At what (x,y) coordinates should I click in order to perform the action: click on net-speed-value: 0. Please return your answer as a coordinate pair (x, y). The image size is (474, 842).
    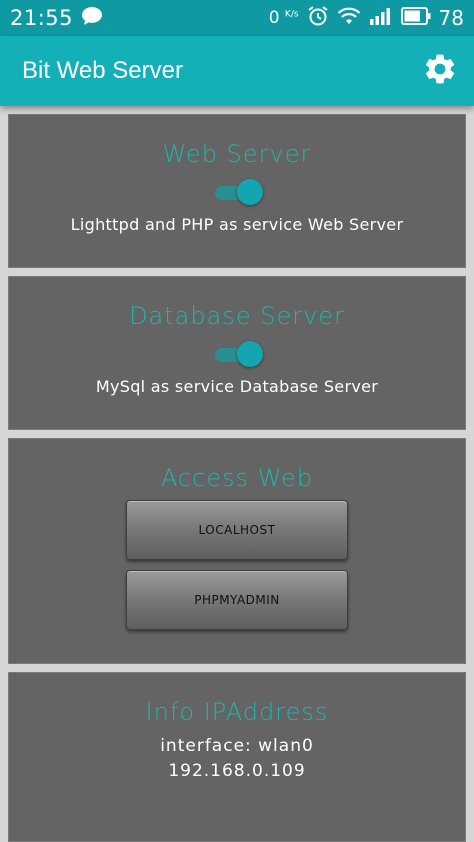
    Looking at the image, I should click on (274, 18).